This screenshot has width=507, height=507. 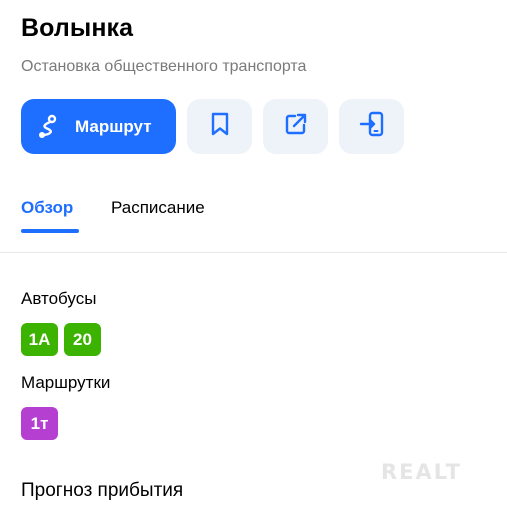 I want to click on bookmark-button, so click(x=219, y=126).